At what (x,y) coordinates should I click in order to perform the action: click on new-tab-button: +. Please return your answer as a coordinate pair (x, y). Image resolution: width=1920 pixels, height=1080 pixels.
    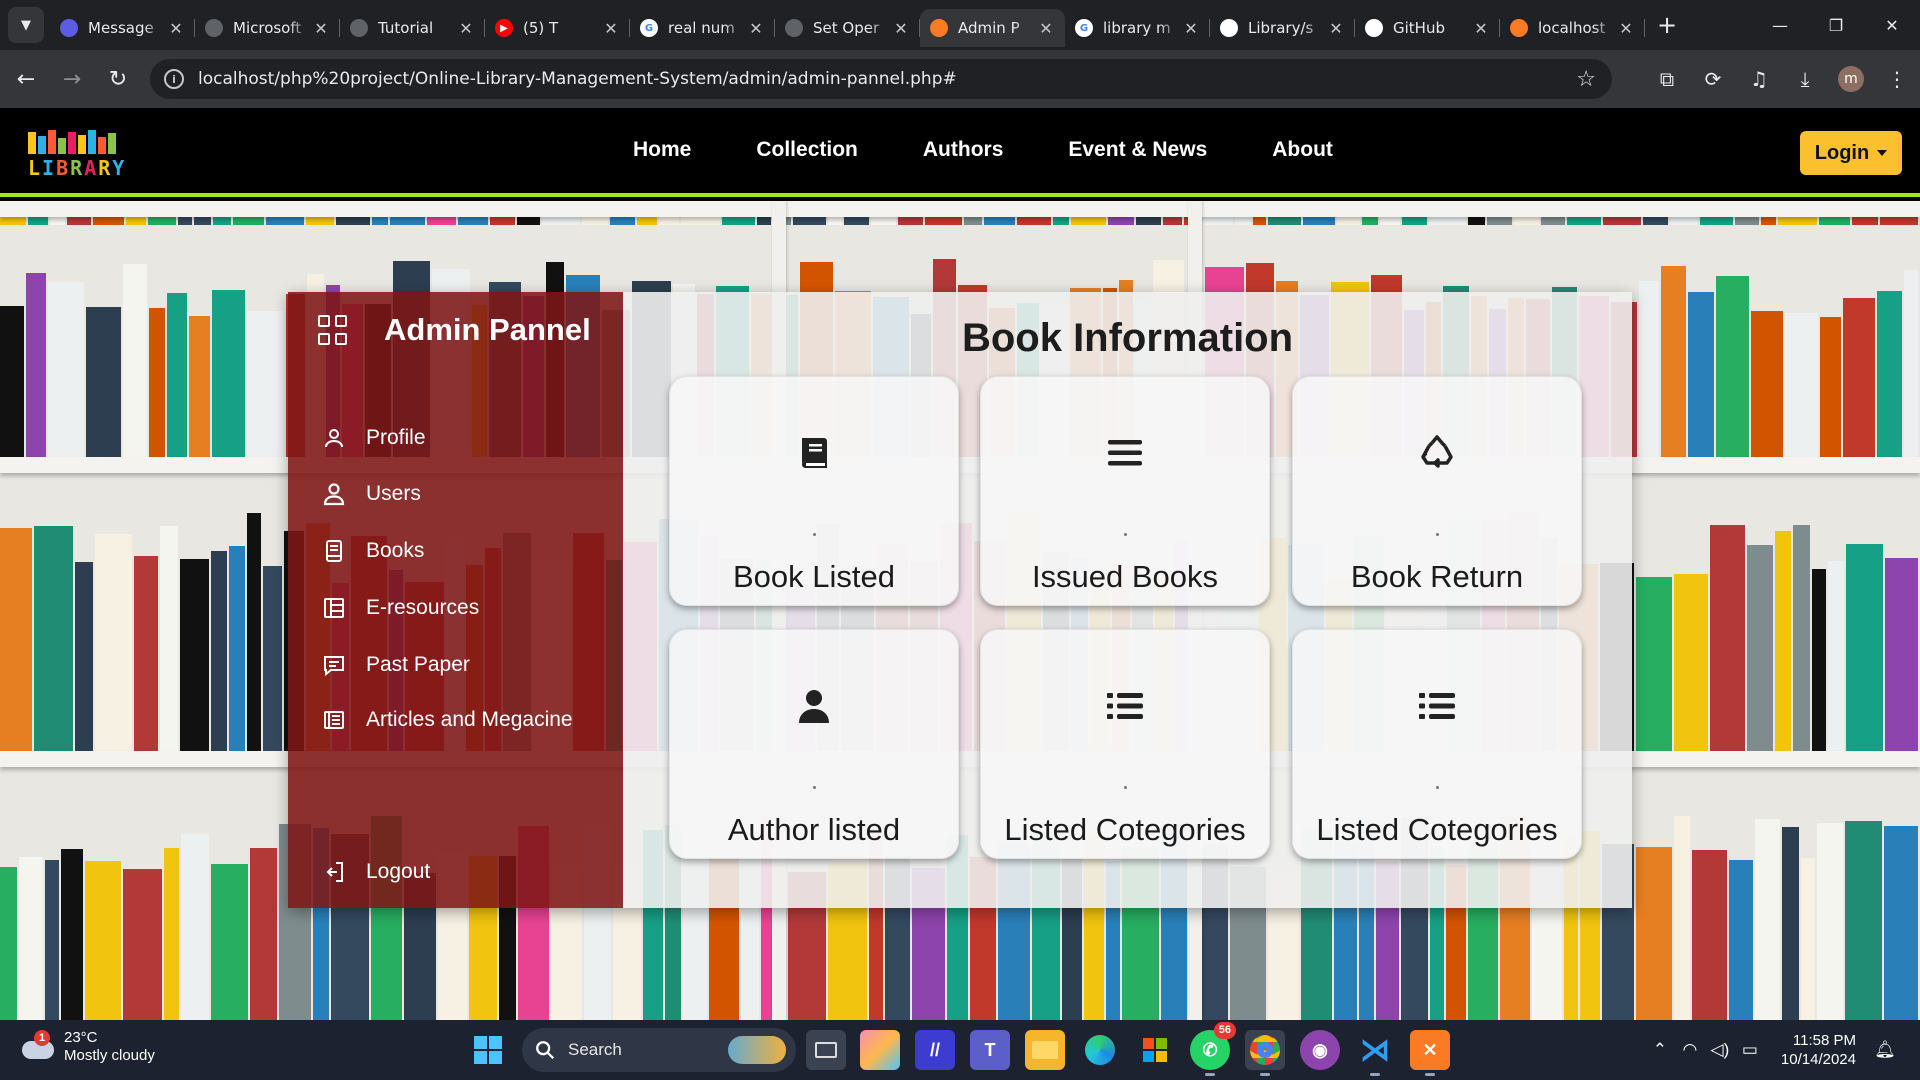
    Looking at the image, I should click on (1667, 25).